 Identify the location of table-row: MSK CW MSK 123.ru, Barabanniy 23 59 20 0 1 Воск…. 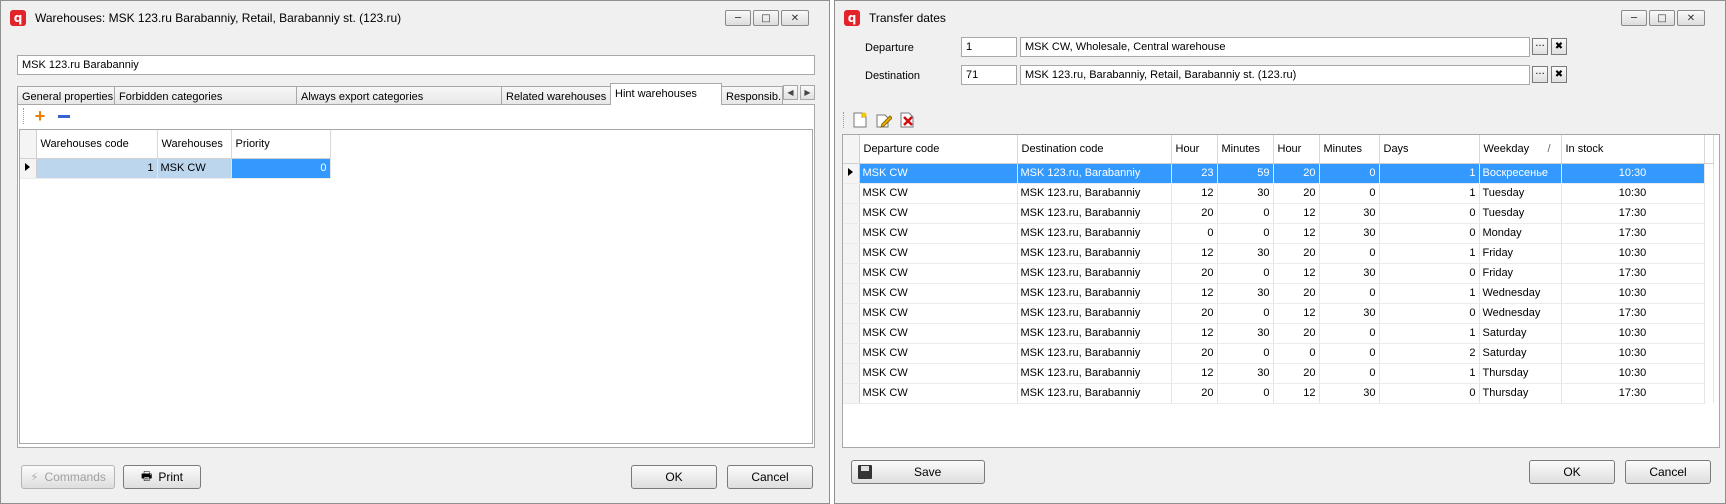
(1278, 173).